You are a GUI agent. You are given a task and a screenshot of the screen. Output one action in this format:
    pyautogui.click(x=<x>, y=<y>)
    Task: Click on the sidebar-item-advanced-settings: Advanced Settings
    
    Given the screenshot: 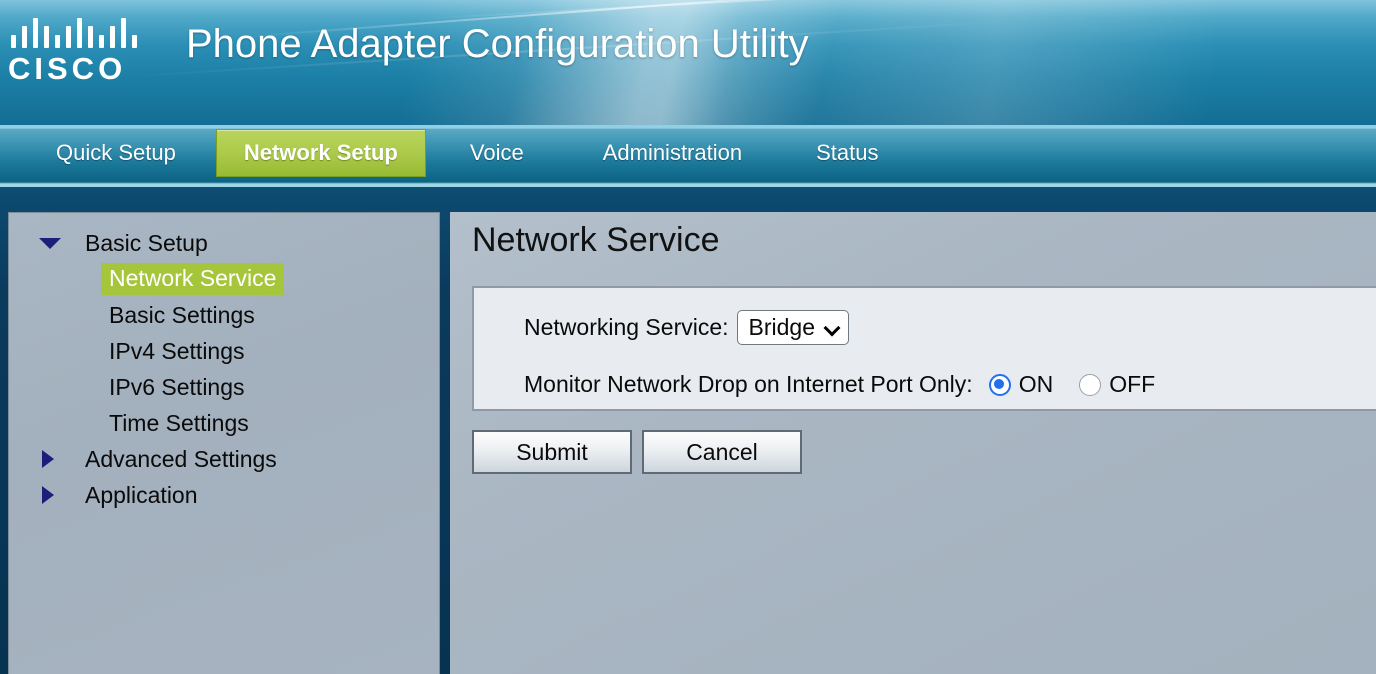 What is the action you would take?
    pyautogui.click(x=224, y=459)
    